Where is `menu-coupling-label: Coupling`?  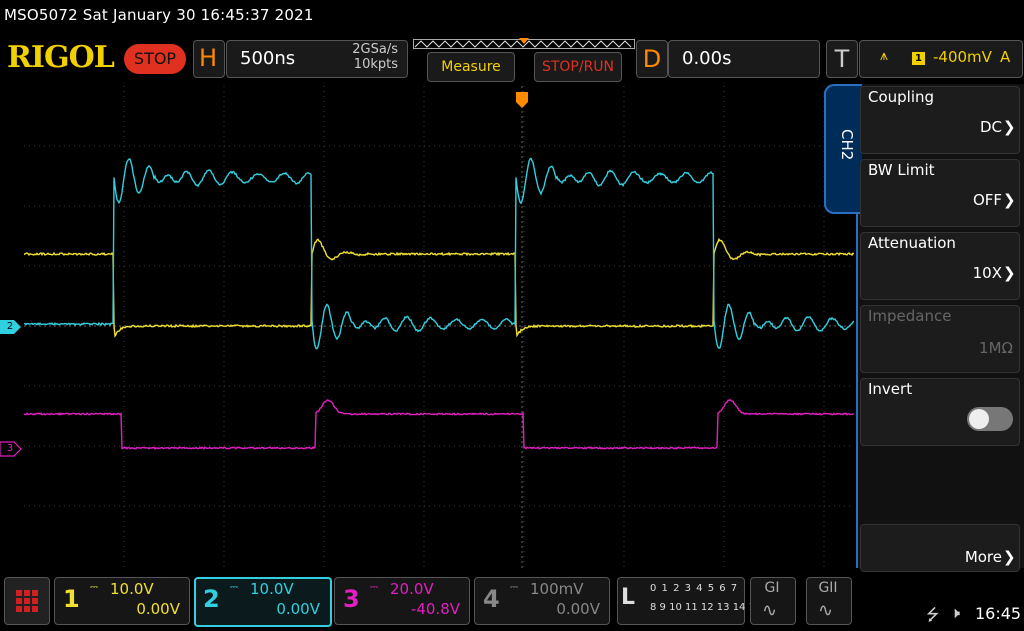 menu-coupling-label: Coupling is located at coordinates (901, 97).